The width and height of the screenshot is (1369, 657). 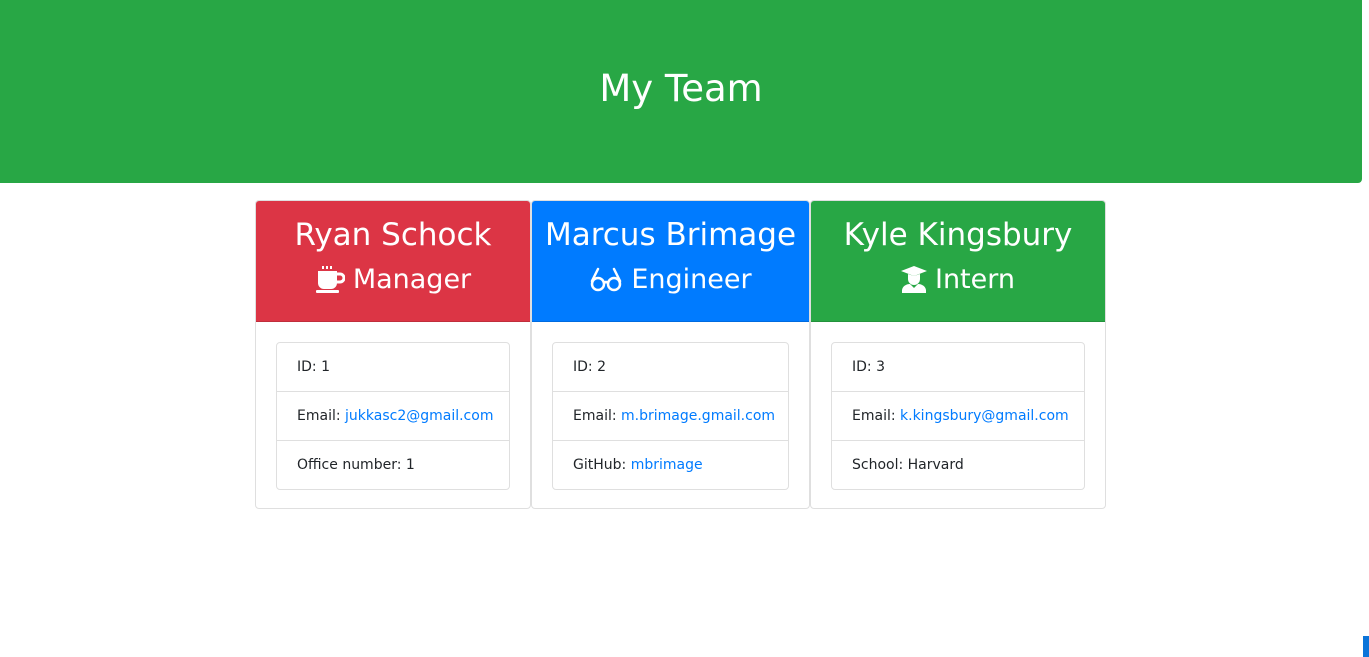 I want to click on github-link: mbrimage, so click(x=667, y=465).